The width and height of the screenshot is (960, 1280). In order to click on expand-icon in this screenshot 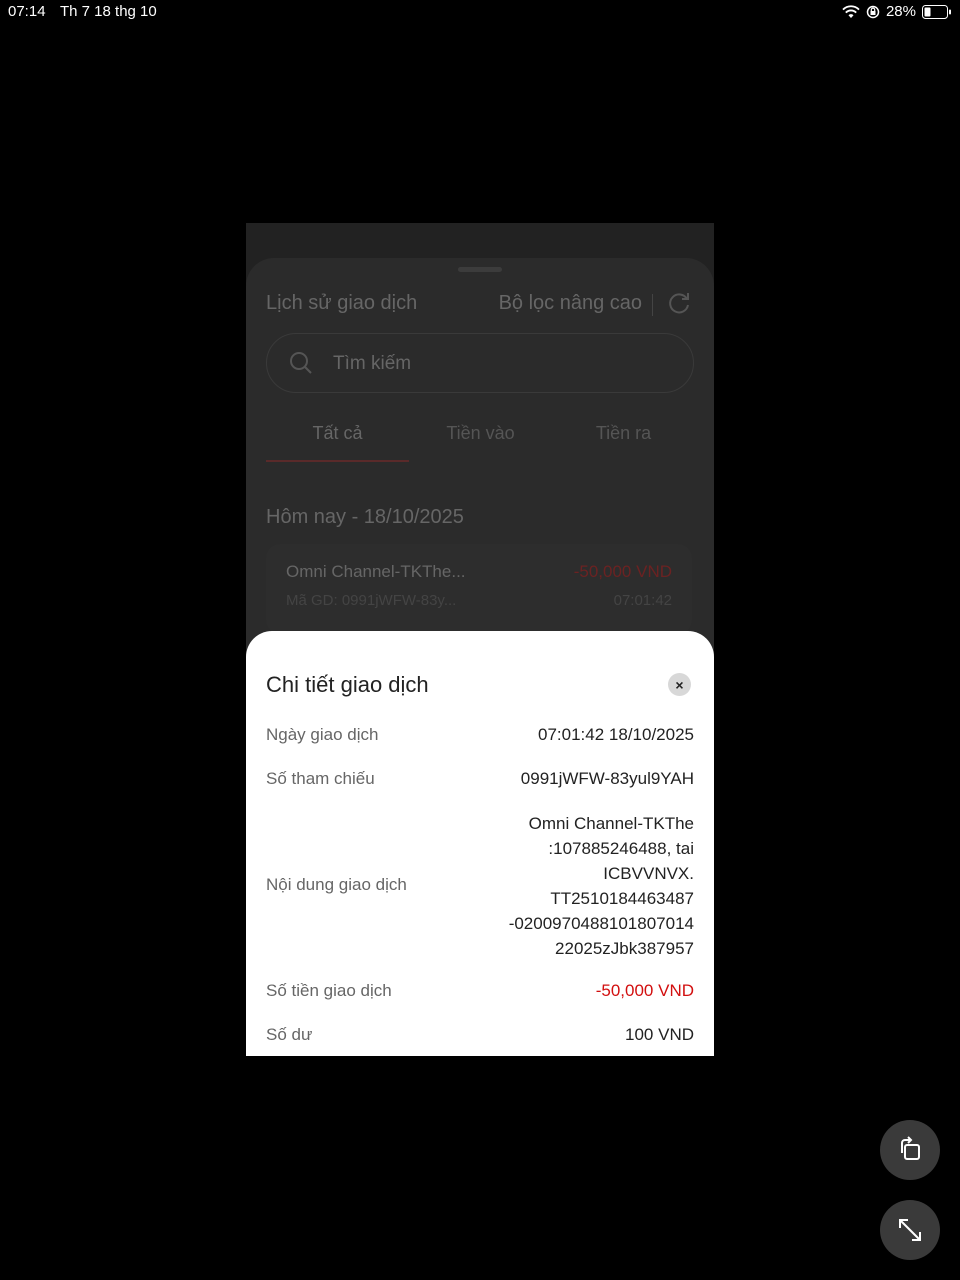, I will do `click(910, 1230)`.